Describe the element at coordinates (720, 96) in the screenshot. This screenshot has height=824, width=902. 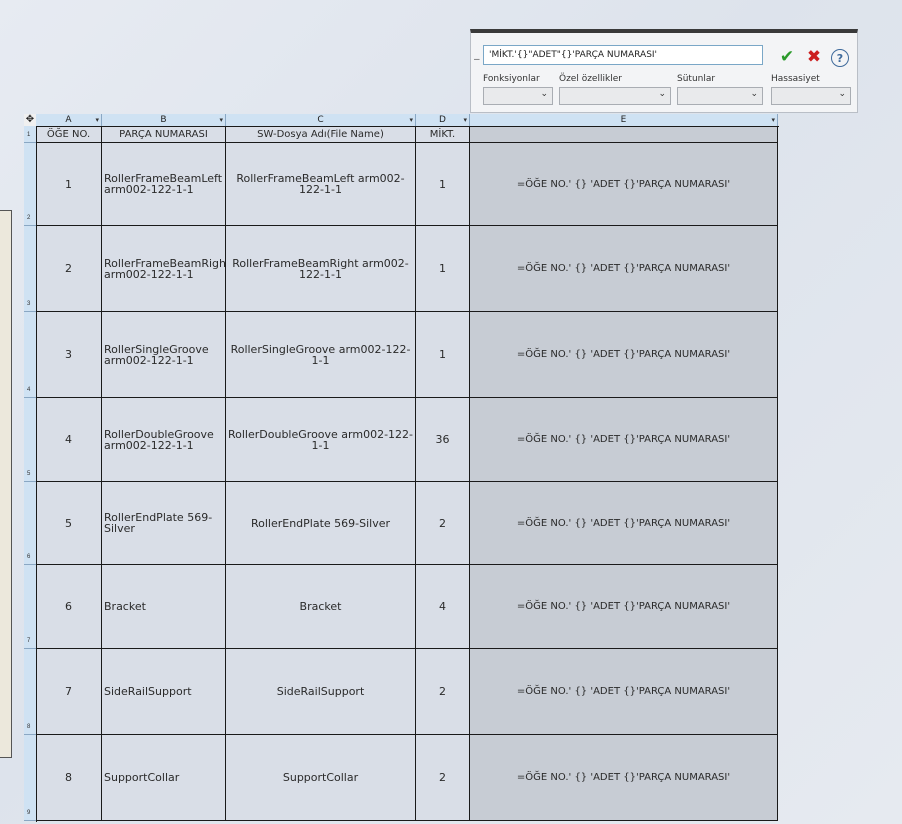
I see `columns-dropdown: ⌄` at that location.